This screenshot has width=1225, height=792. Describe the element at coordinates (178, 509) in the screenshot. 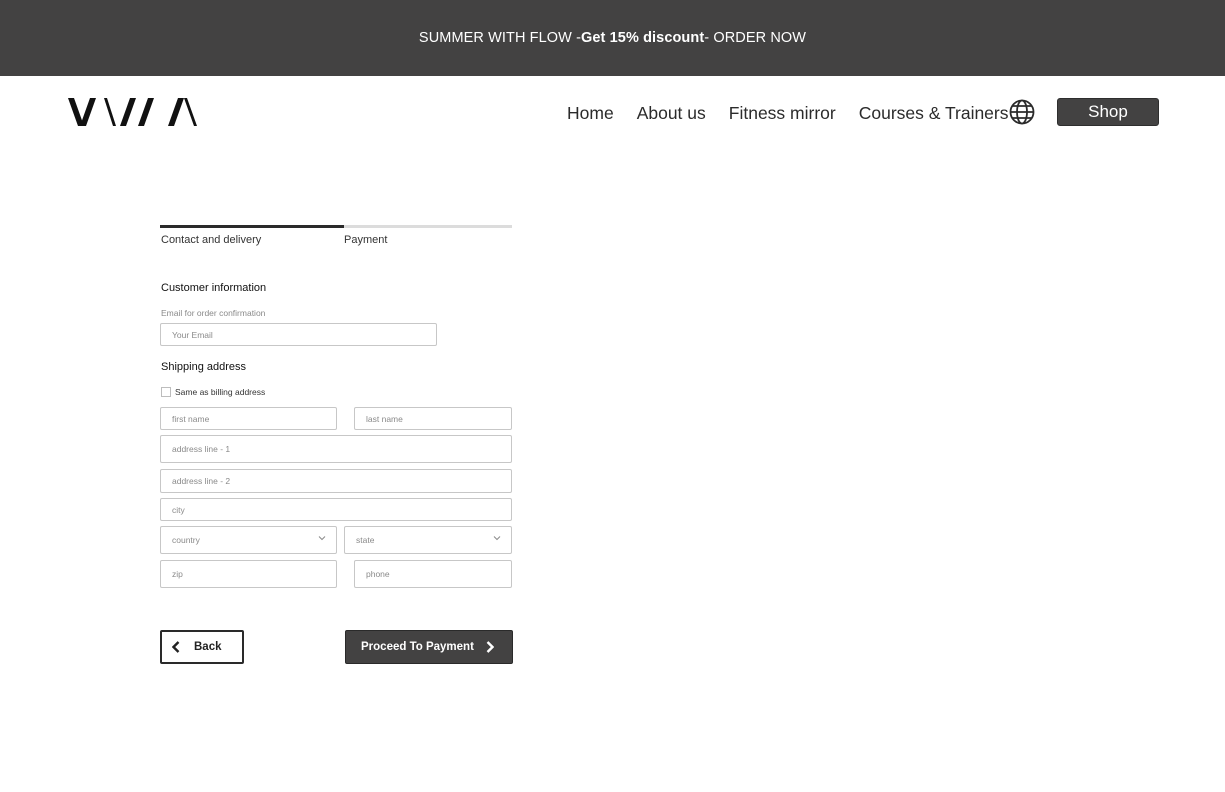

I see `city-placeholder: city` at that location.